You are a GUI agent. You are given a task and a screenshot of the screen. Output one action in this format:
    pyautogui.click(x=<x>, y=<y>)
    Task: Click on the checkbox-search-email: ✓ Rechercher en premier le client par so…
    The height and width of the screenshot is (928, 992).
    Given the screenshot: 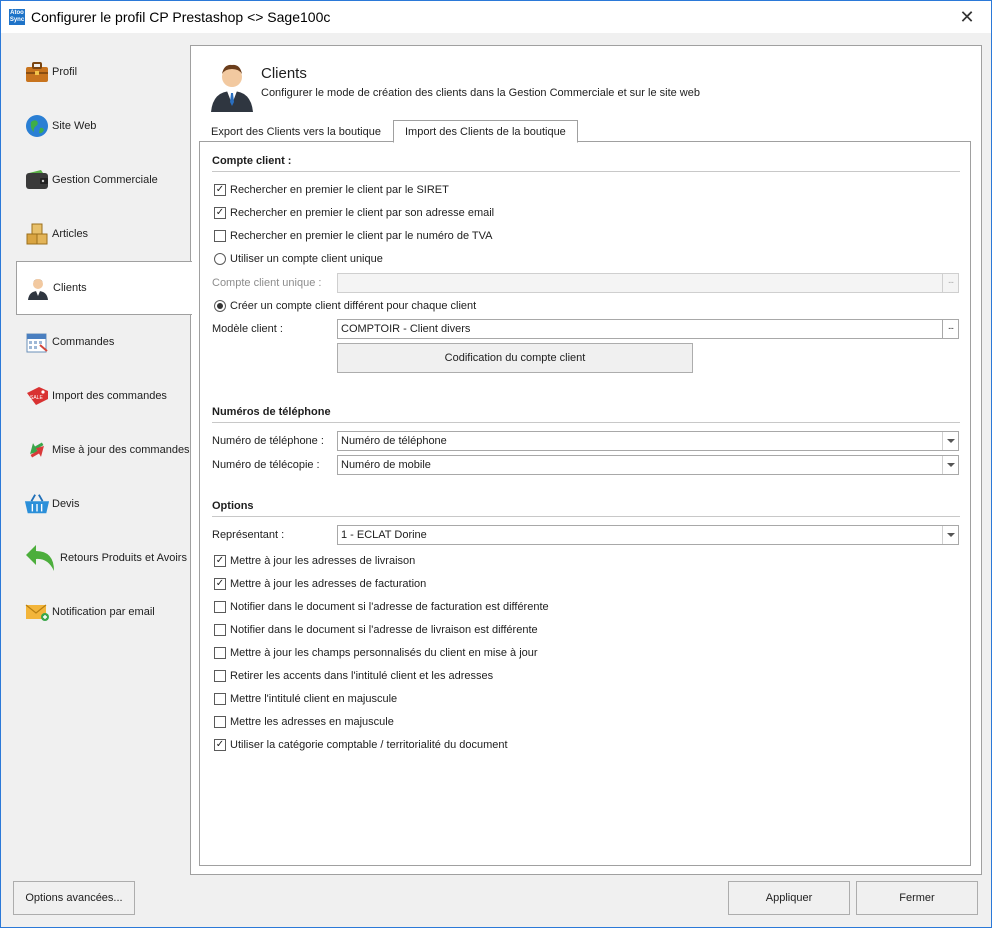 What is the action you would take?
    pyautogui.click(x=354, y=213)
    